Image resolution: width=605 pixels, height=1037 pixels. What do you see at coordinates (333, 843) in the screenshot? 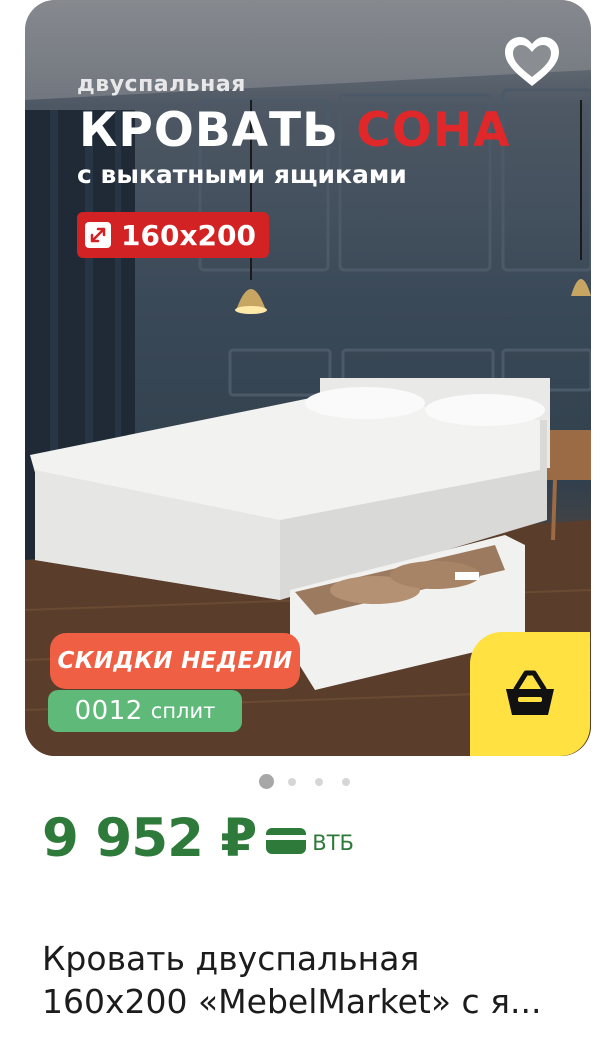
I see `bank-name: ВТБ` at bounding box center [333, 843].